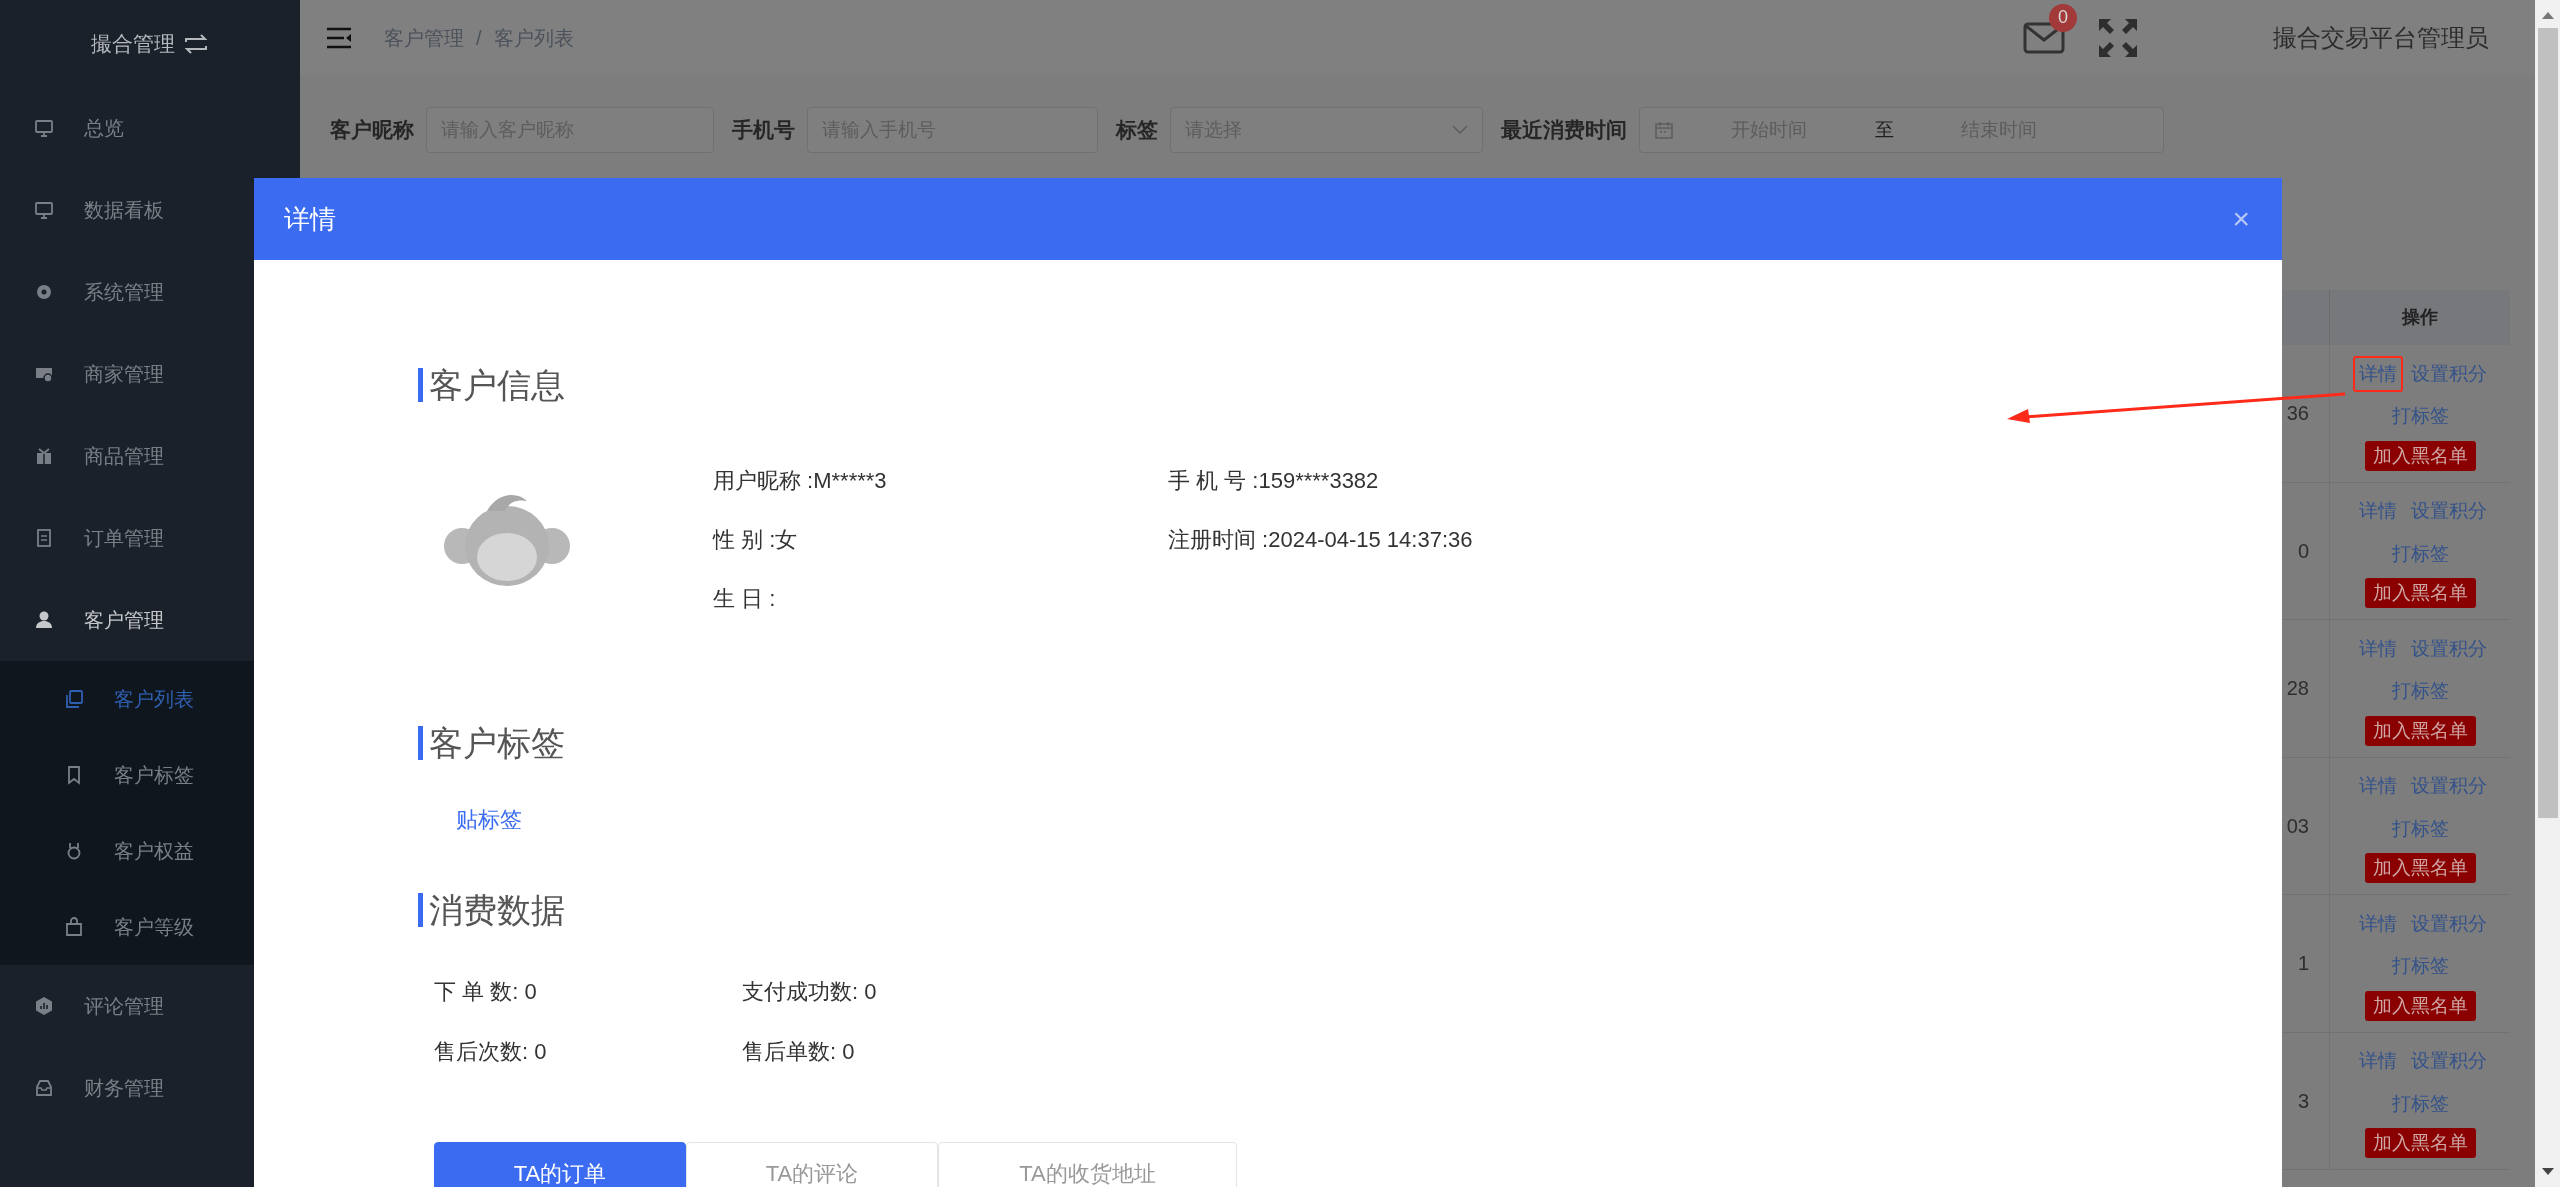  Describe the element at coordinates (1564, 130) in the screenshot. I see `filter-label: 最近消费时间` at that location.